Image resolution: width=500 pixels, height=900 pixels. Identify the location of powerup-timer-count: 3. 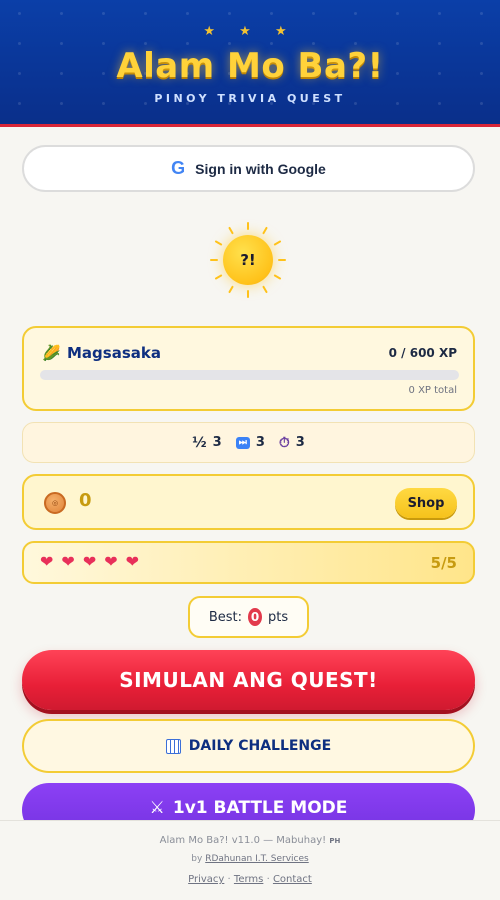
(300, 442).